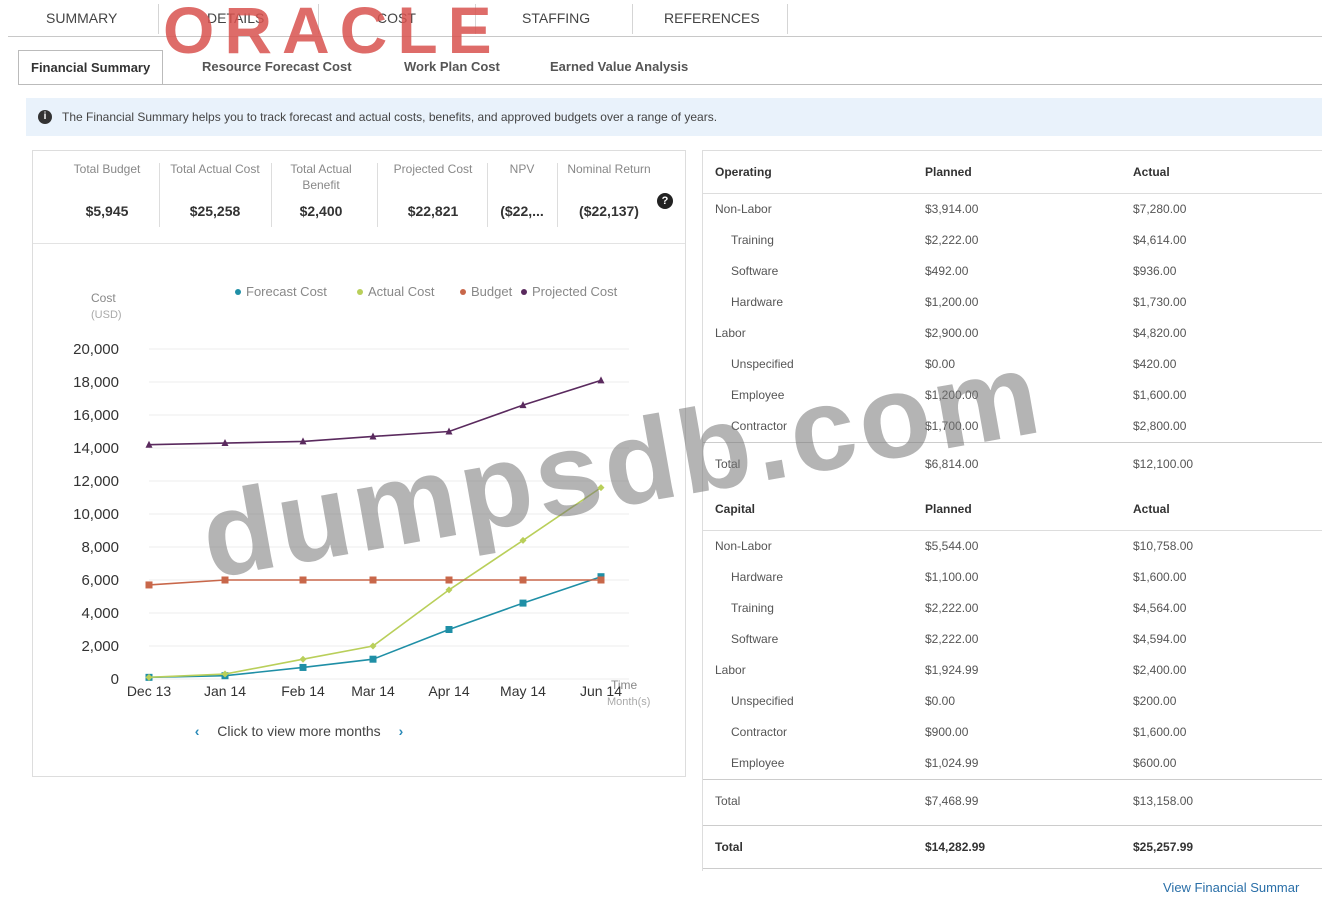 The width and height of the screenshot is (1322, 898). I want to click on metric-value: $5,945, so click(107, 211).